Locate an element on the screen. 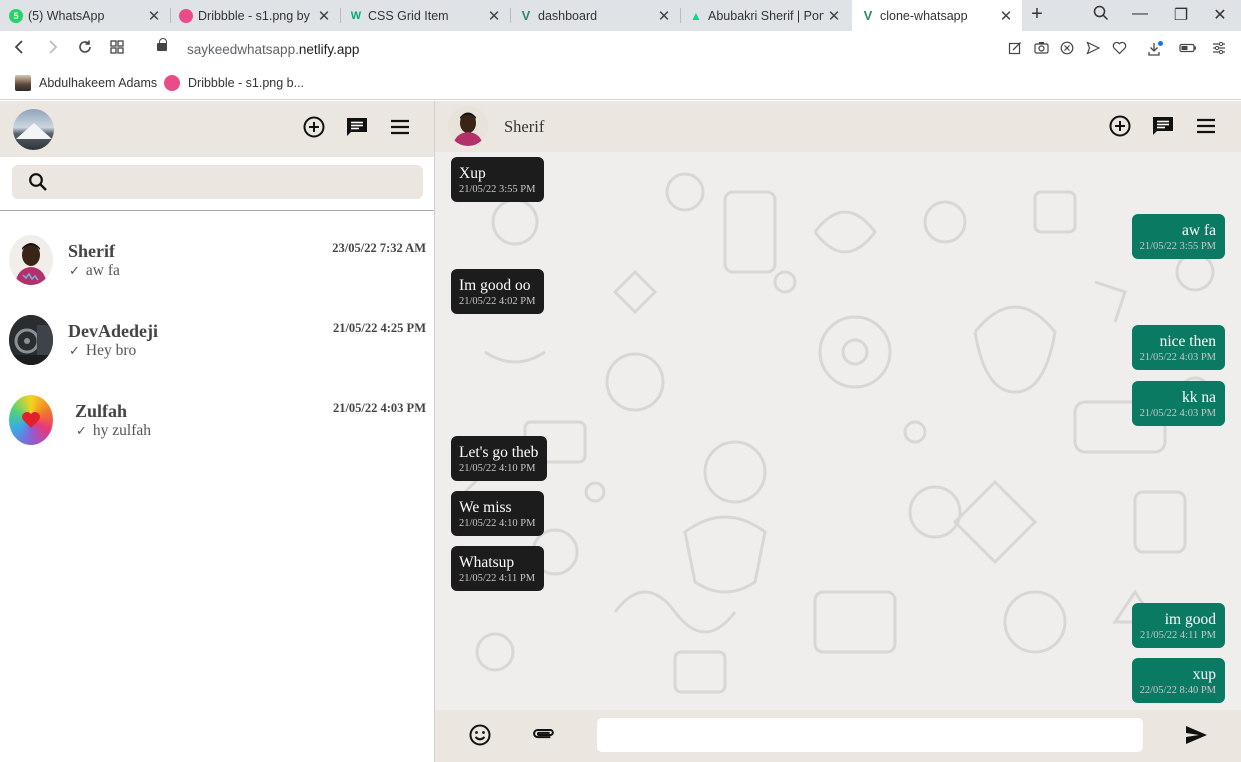 Image resolution: width=1241 pixels, height=762 pixels. chat-time: 21/05/22 4:03 PM is located at coordinates (379, 408).